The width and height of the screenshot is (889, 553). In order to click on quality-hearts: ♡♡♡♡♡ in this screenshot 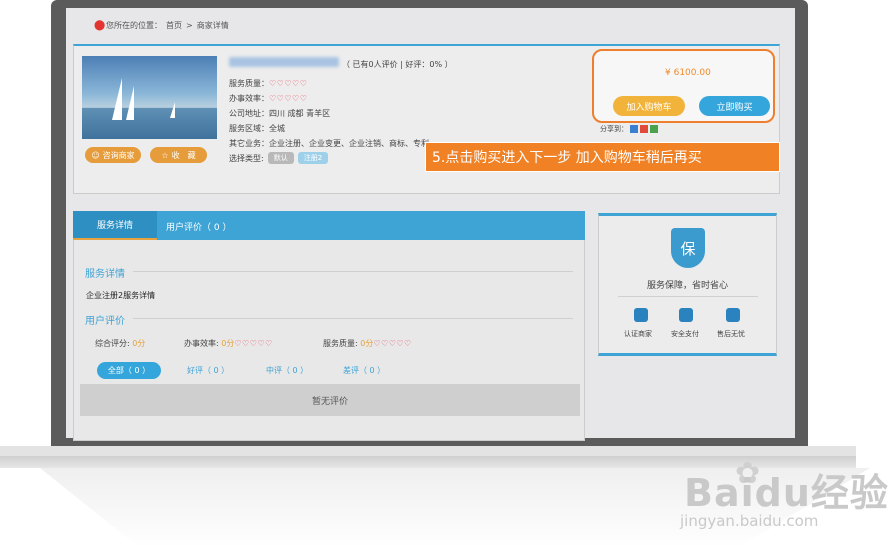, I will do `click(392, 343)`.